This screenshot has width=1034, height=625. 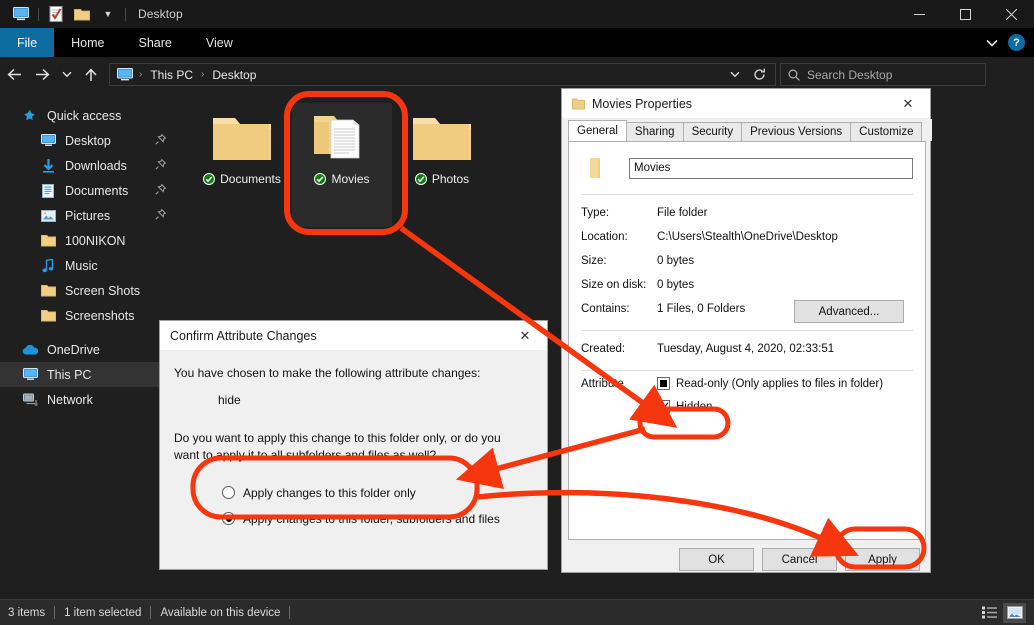 I want to click on sidebar-item-documents: Documents, so click(x=89, y=190).